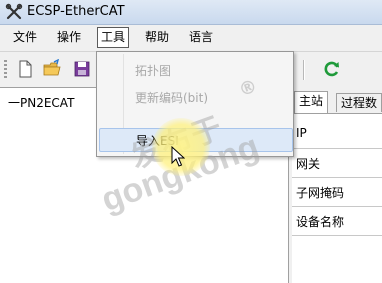 This screenshot has width=382, height=283. I want to click on menu-bar: 文件 操作 工具 帮助 语言, so click(191, 38).